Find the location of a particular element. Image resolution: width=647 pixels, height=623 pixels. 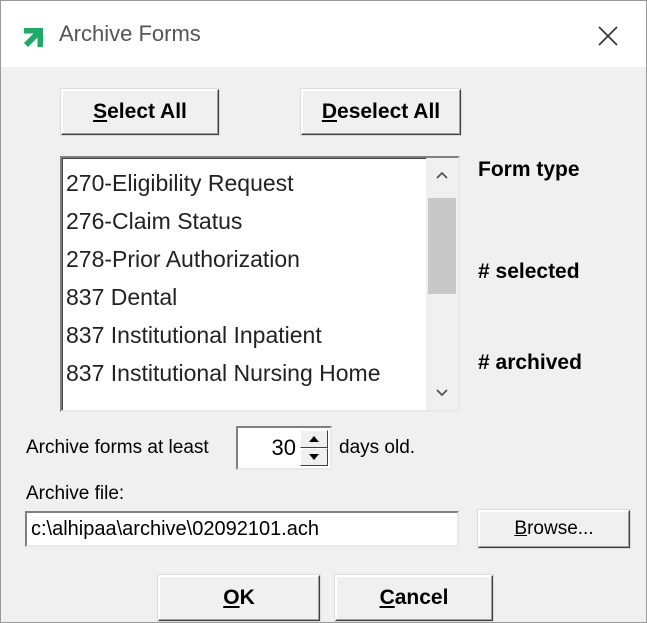

select-all-button: Select All is located at coordinates (140, 112).